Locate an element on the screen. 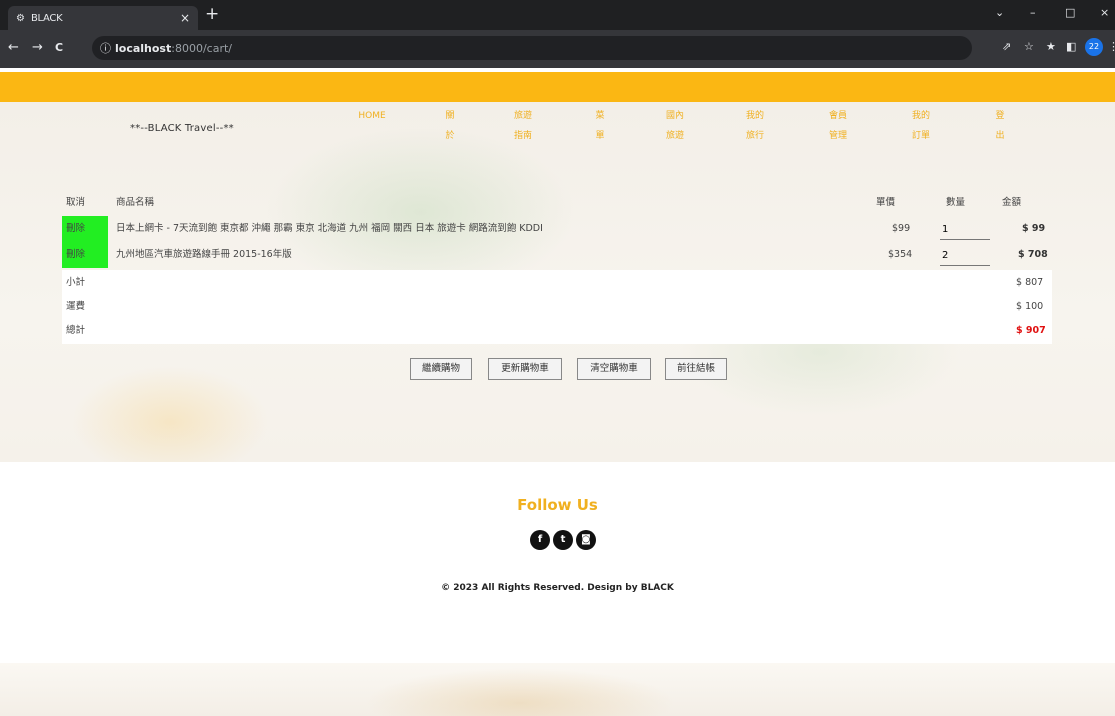 Image resolution: width=1115 pixels, height=716 pixels. social-links: f t ◙ is located at coordinates (557, 542).